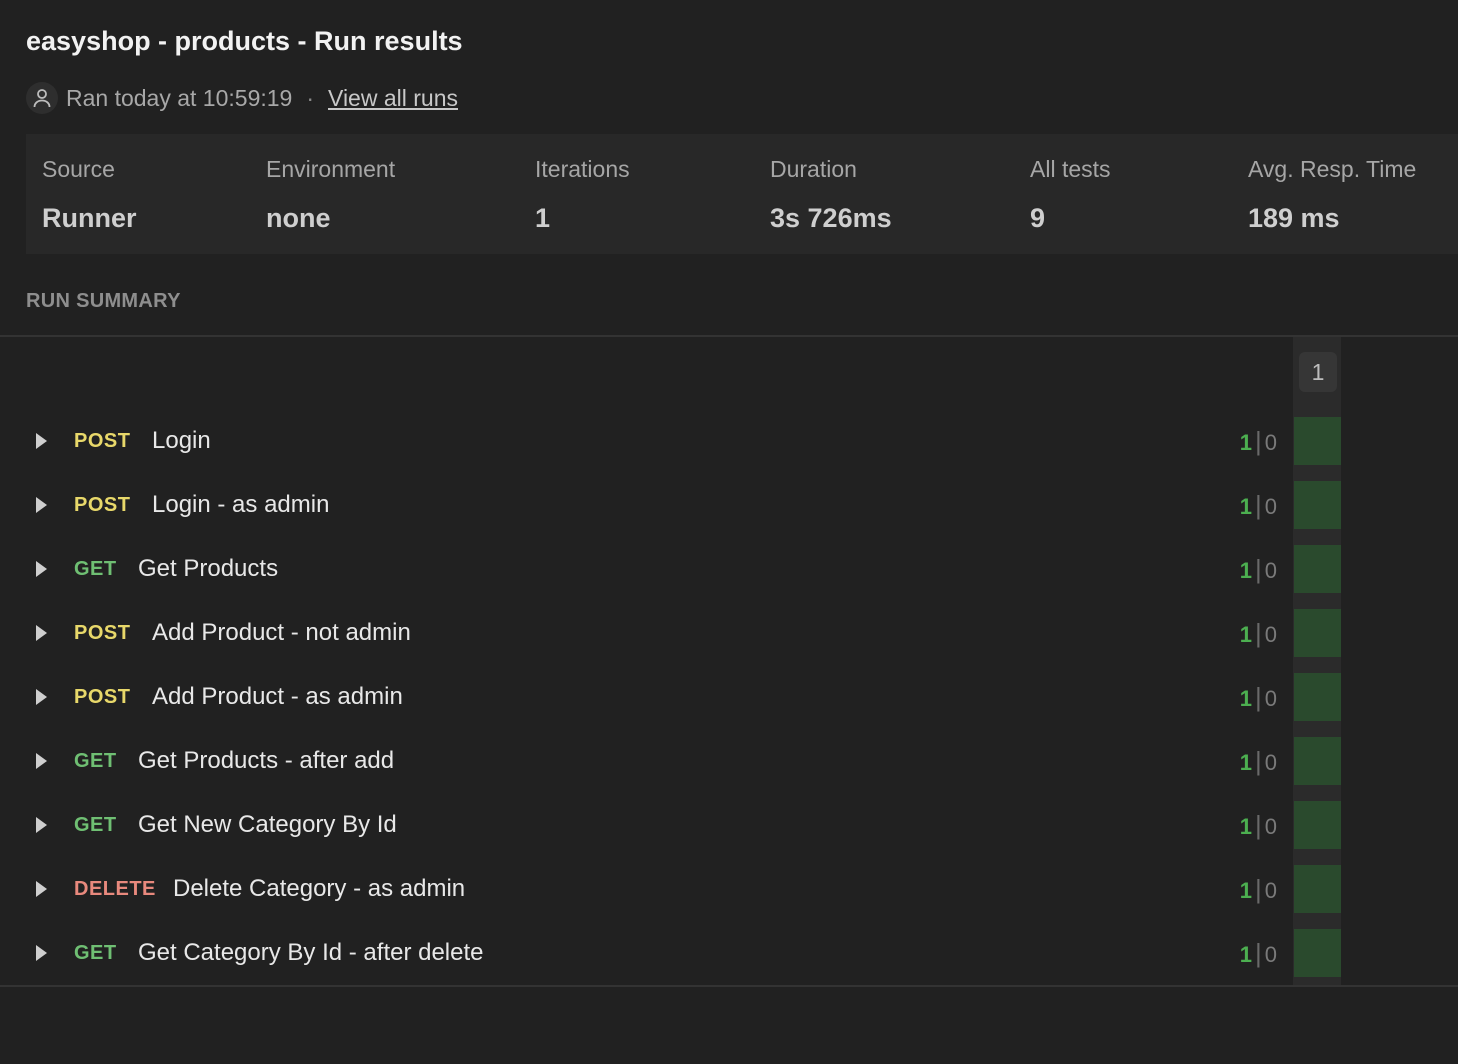 The height and width of the screenshot is (1064, 1458). Describe the element at coordinates (311, 953) in the screenshot. I see `request-name: Get Category By Id - after delete` at that location.